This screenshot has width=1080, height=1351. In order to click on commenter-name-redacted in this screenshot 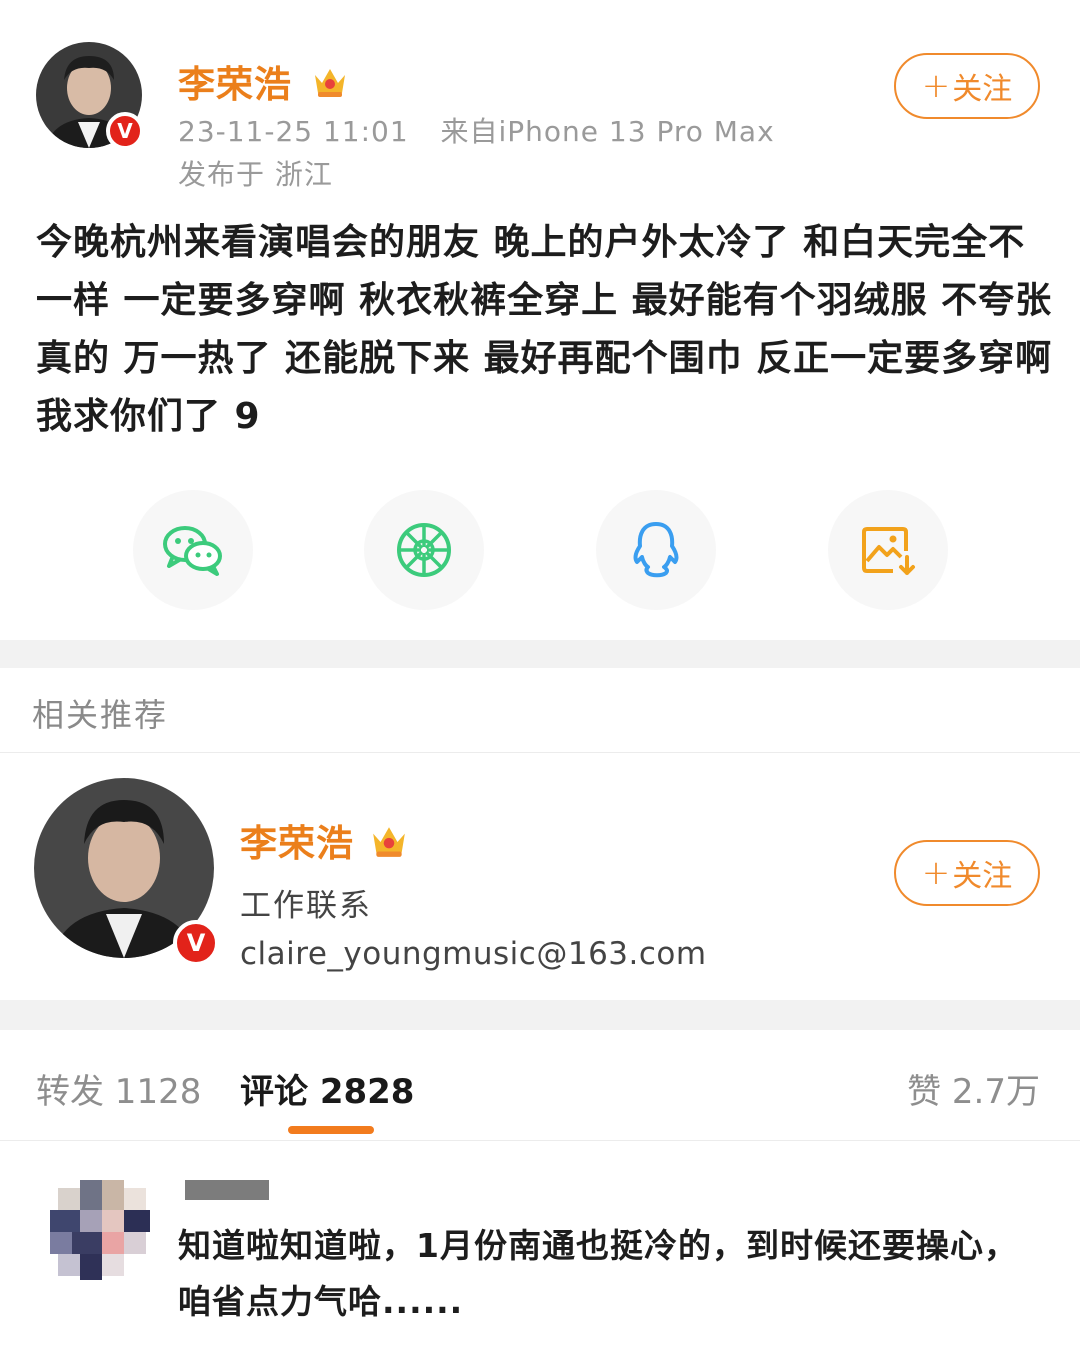, I will do `click(227, 1190)`.